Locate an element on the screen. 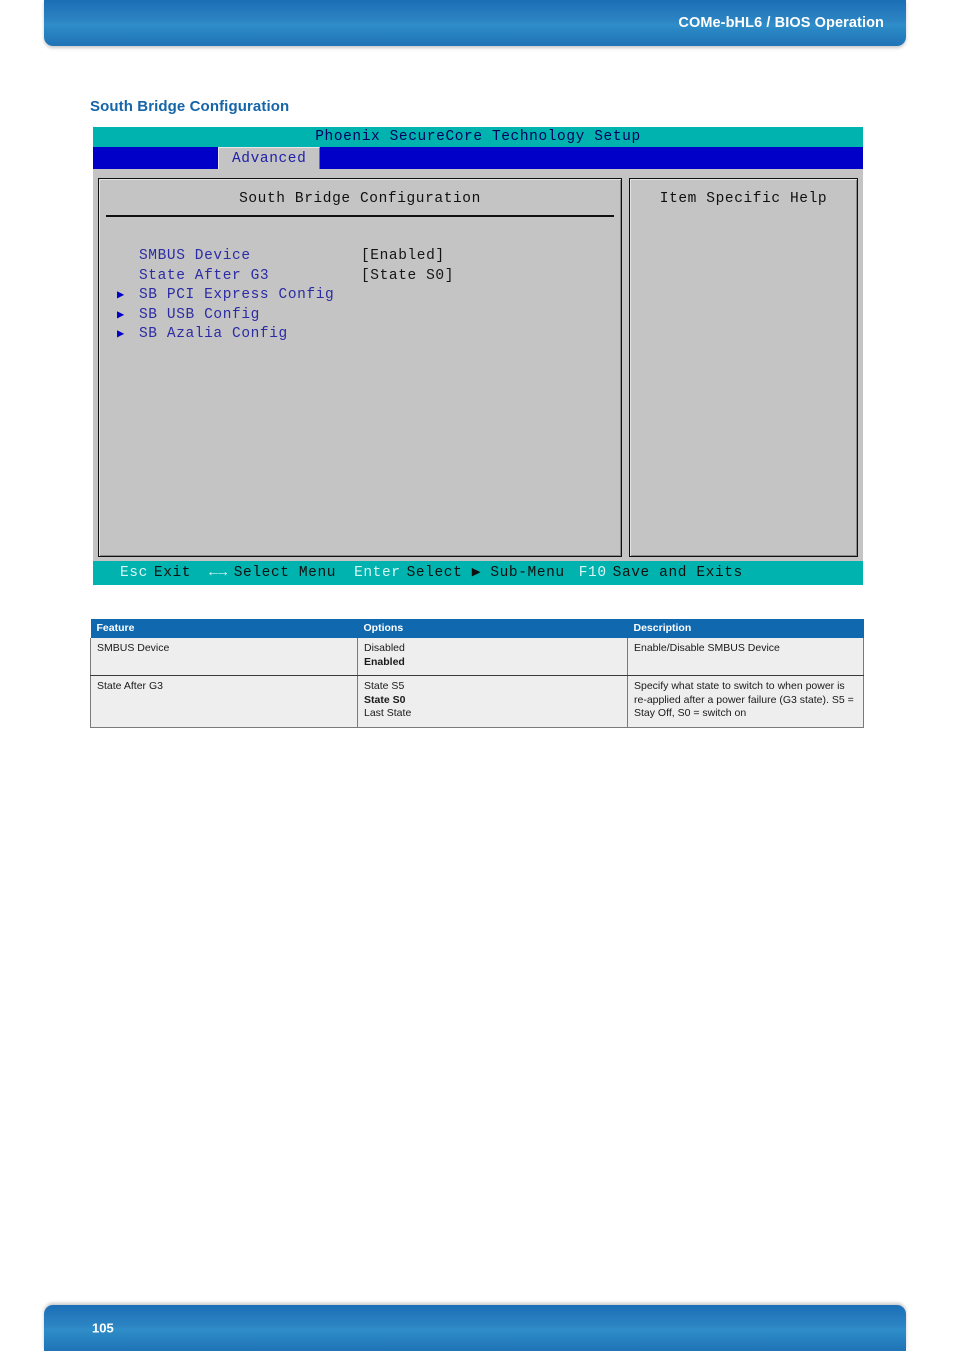 The height and width of the screenshot is (1351, 954). key-enter: Enter is located at coordinates (377, 573).